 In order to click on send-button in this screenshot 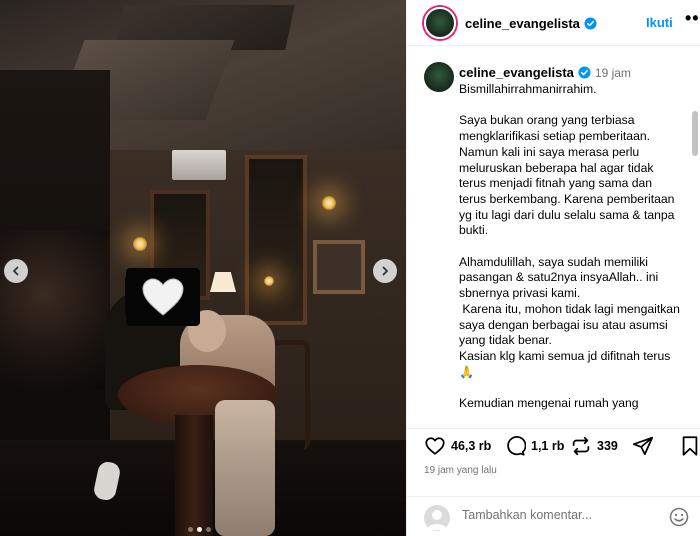, I will do `click(643, 446)`.